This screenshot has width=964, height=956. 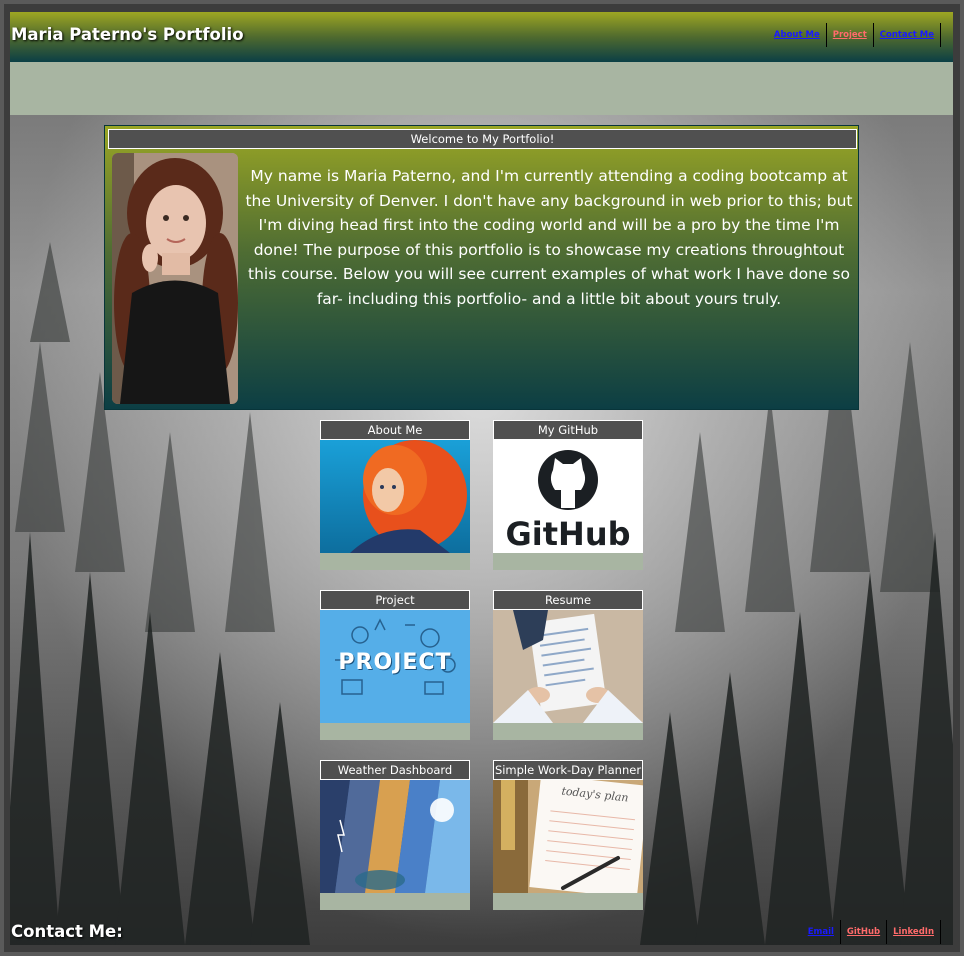 I want to click on nav-about-me-link: About Me, so click(x=797, y=35).